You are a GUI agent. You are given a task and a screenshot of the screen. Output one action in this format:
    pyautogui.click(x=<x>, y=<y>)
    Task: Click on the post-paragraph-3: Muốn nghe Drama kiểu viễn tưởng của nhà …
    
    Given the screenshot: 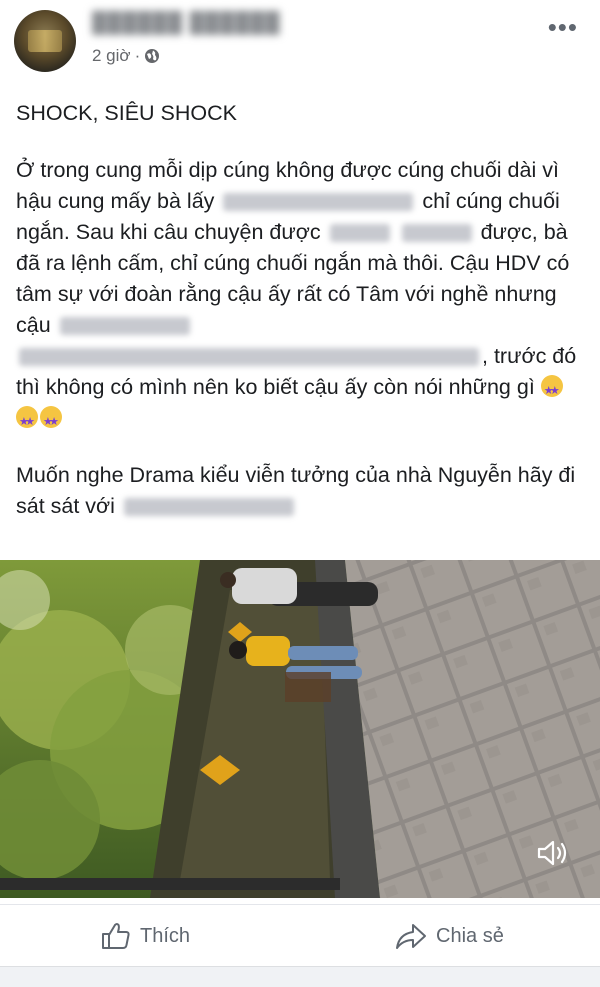 What is the action you would take?
    pyautogui.click(x=302, y=491)
    